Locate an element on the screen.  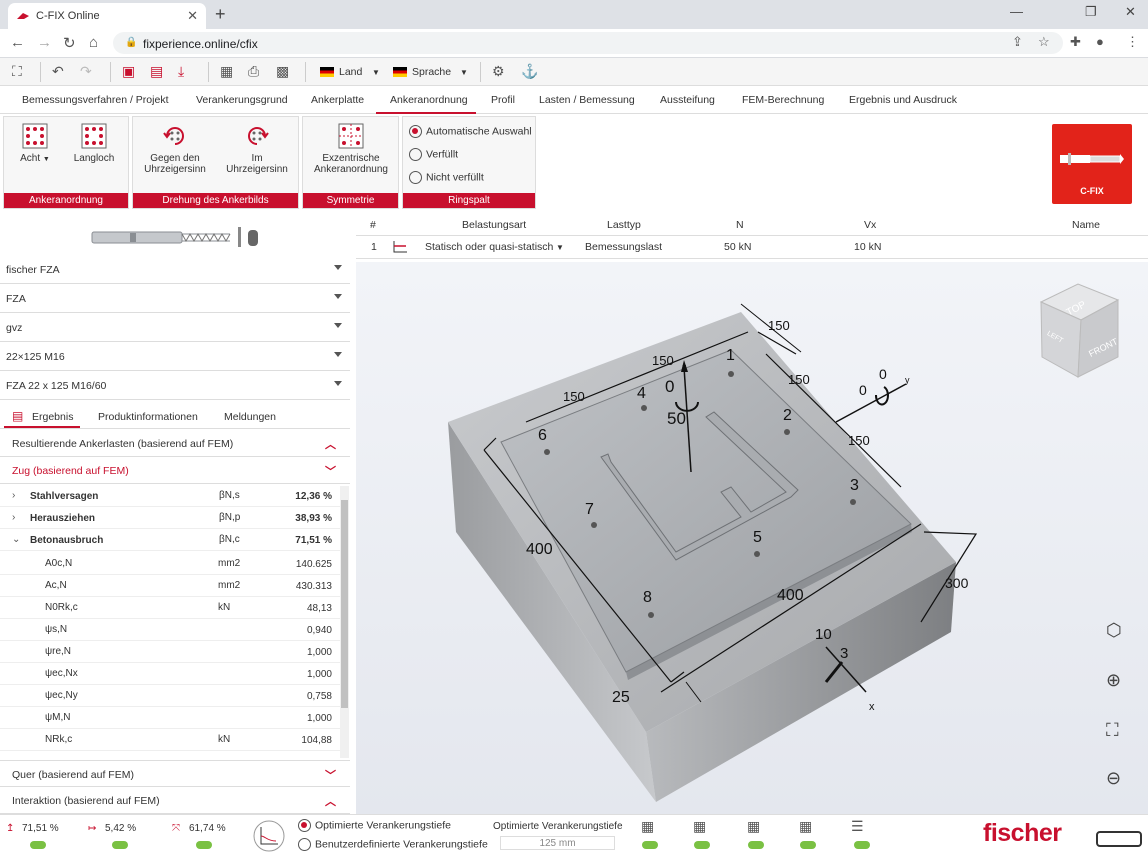
menu-aussteifung: Aussteifung is located at coordinates (687, 100).